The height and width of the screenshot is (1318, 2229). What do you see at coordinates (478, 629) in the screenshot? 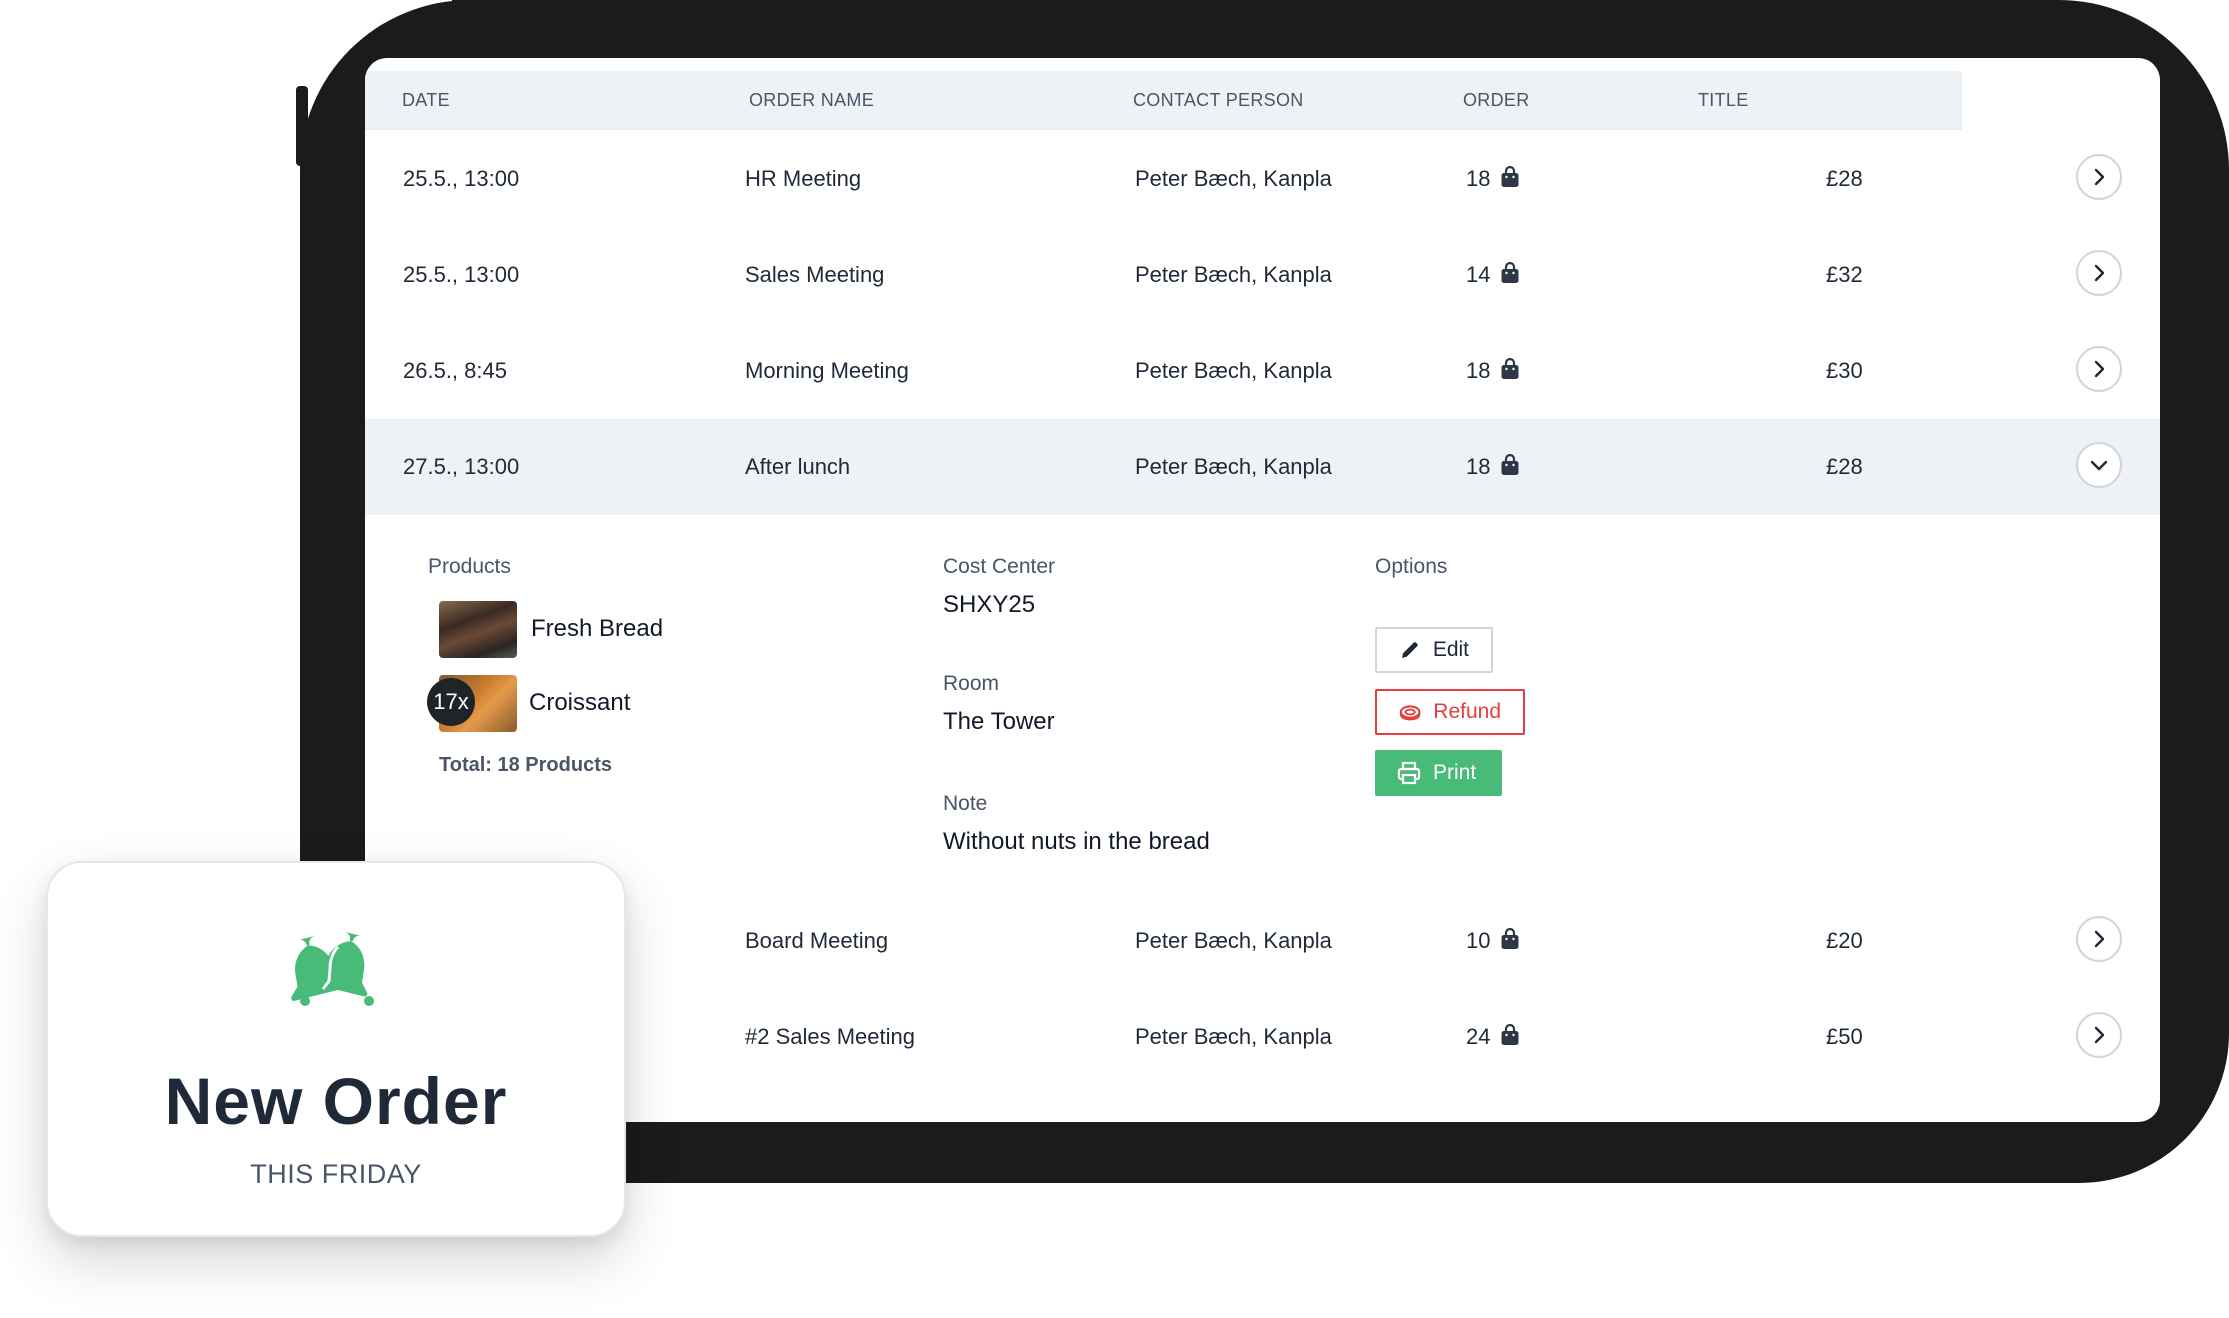
I see `product-image-fresh-bread` at bounding box center [478, 629].